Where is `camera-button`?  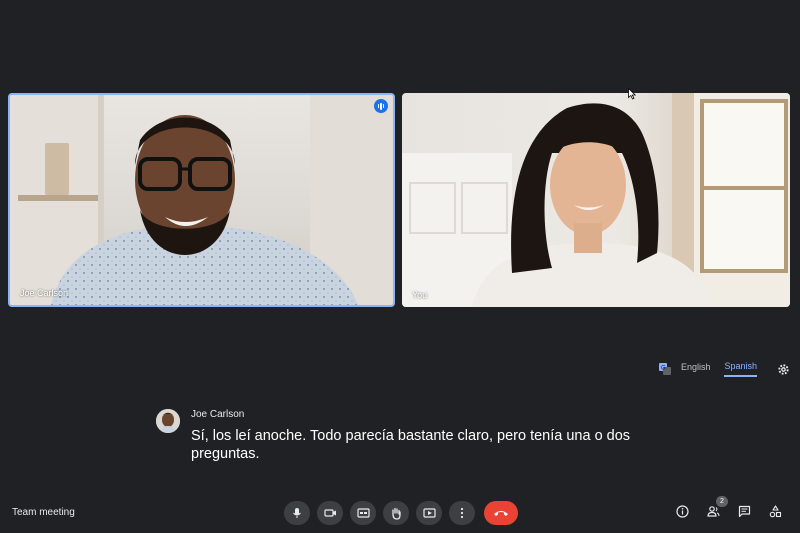 camera-button is located at coordinates (330, 513).